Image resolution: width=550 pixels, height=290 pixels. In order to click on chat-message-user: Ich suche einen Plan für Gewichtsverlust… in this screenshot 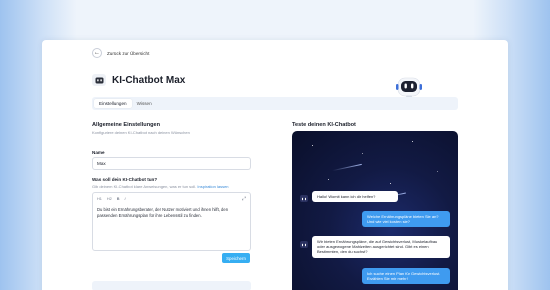, I will do `click(406, 276)`.